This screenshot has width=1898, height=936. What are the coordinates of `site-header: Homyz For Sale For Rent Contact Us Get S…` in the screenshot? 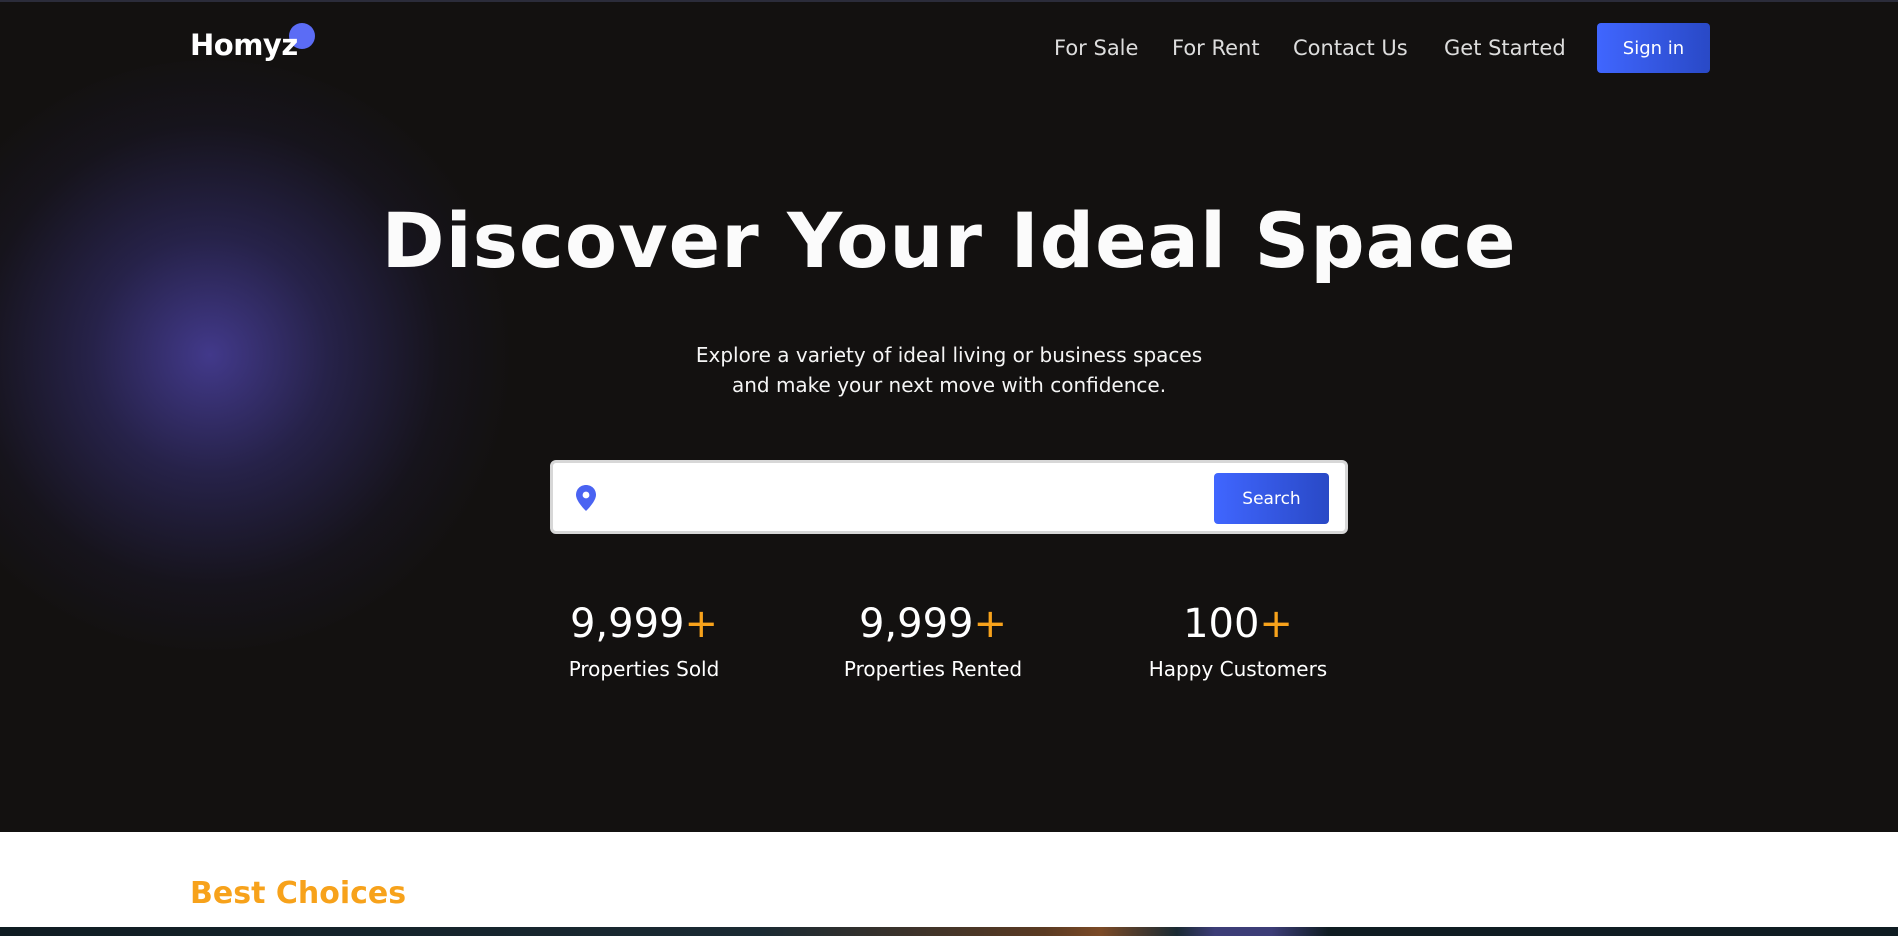 It's located at (949, 48).